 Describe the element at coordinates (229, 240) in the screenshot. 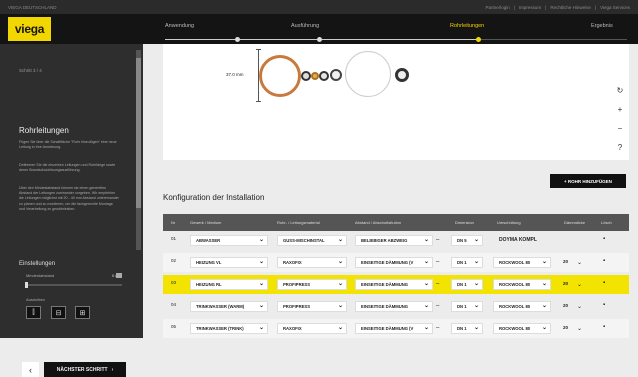

I see `medium-select: ABWASSER` at that location.